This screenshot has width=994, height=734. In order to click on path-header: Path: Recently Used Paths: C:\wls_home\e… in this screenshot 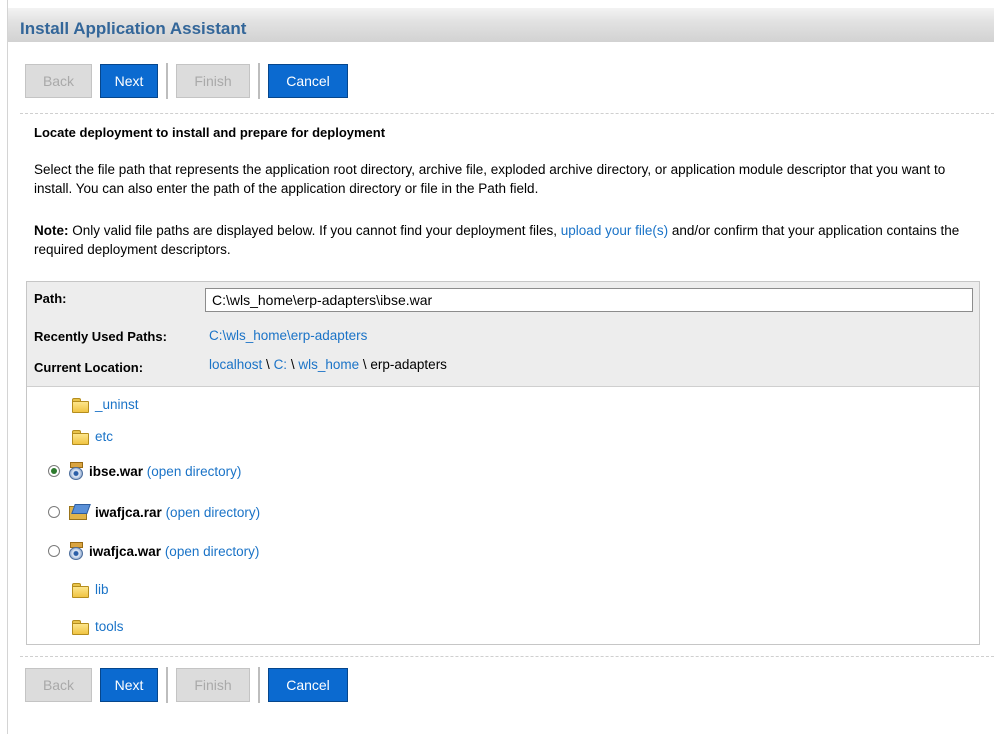, I will do `click(503, 334)`.